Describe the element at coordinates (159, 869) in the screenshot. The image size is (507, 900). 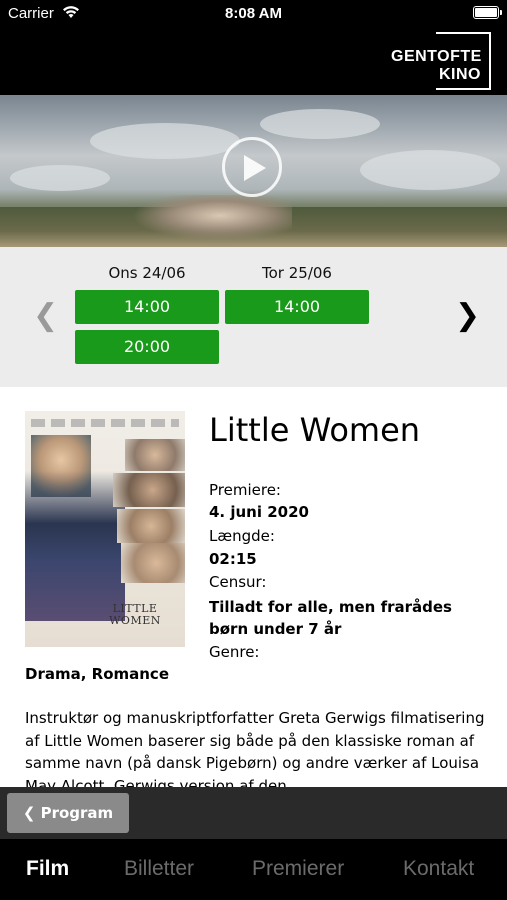
I see `tab-billetter: Billetter` at that location.